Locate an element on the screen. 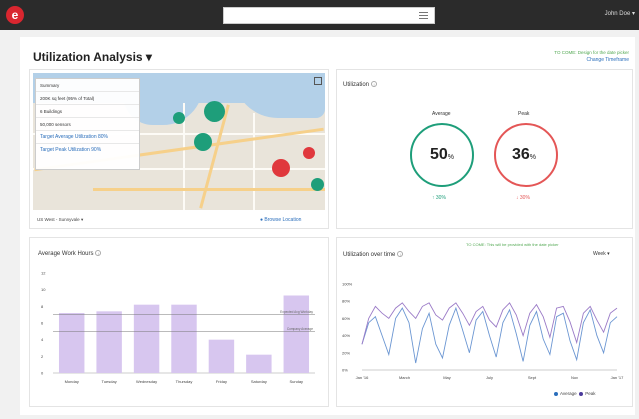 The height and width of the screenshot is (419, 639). location-pin-icon: ● is located at coordinates (262, 220).